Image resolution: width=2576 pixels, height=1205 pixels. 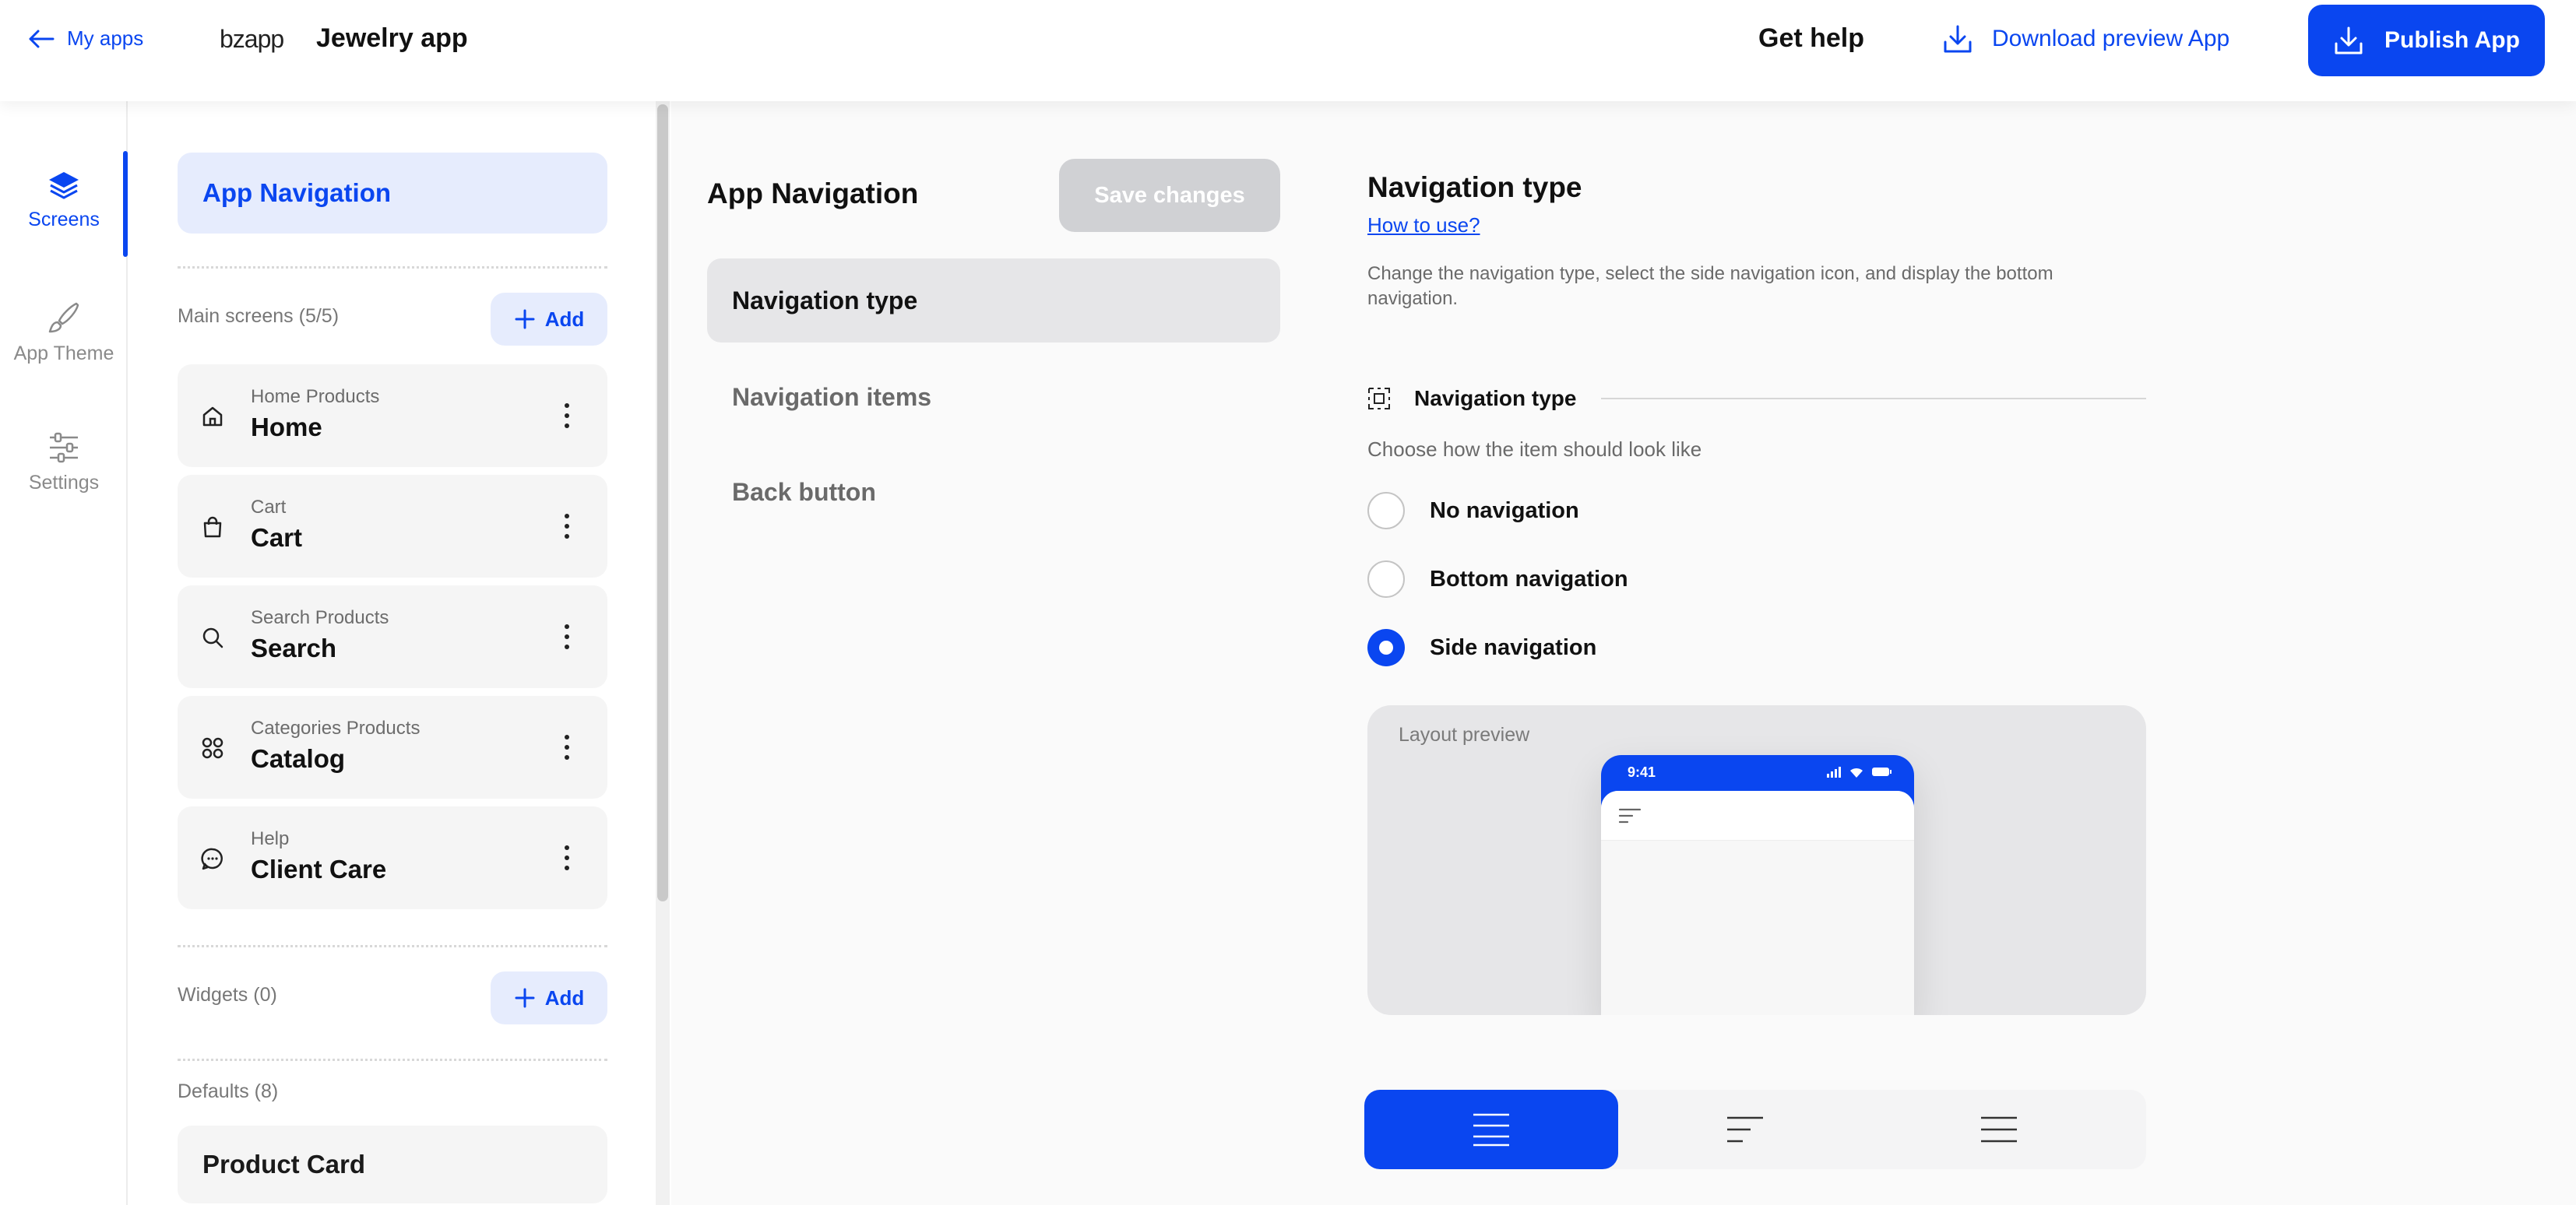 I want to click on layout-style-selector, so click(x=1755, y=1130).